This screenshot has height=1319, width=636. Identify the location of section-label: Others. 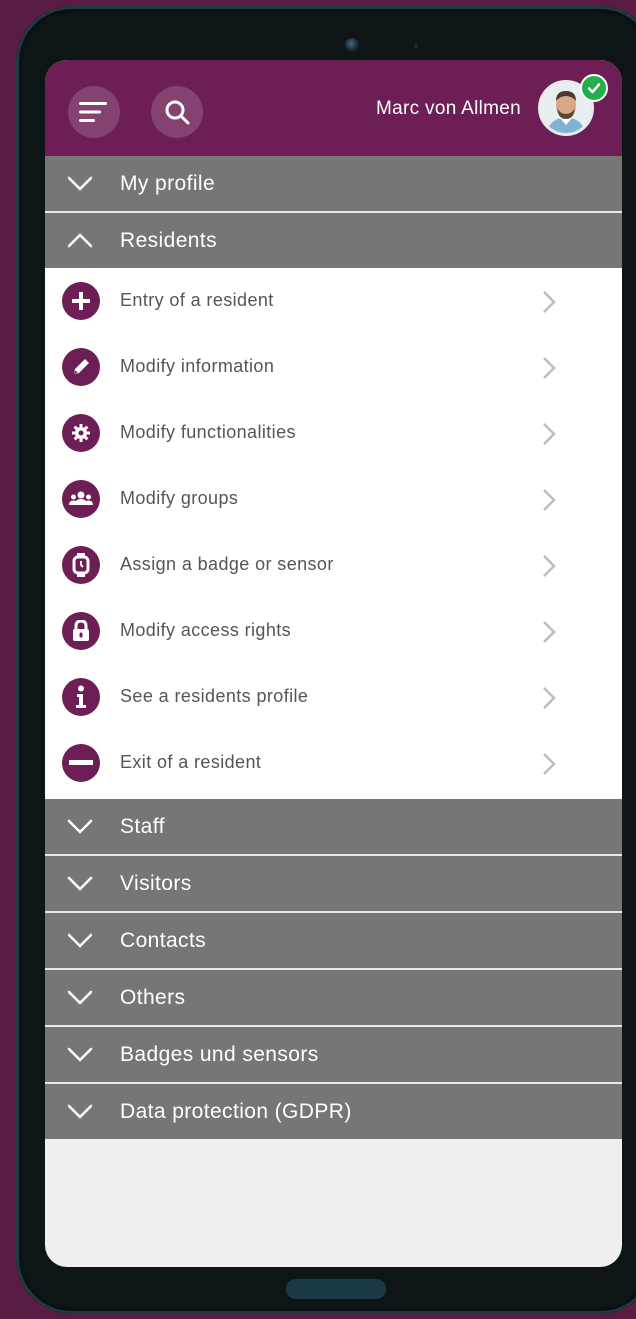
(153, 997).